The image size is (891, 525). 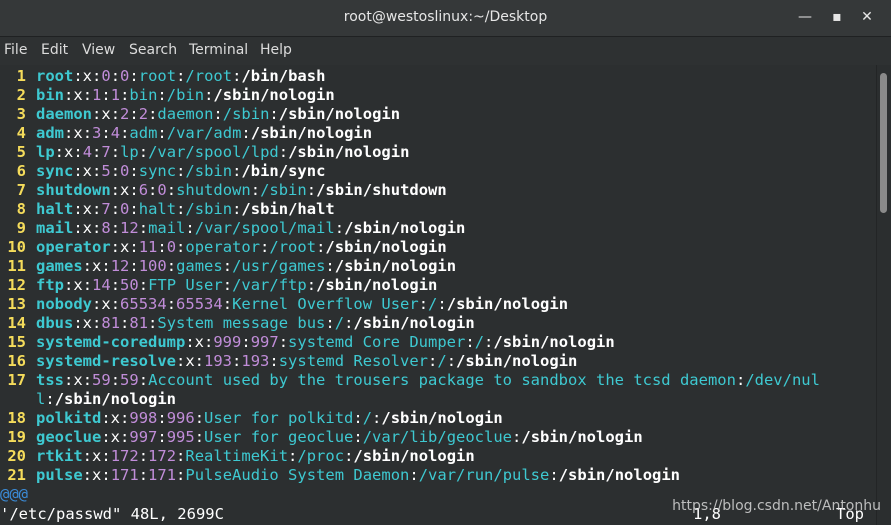 What do you see at coordinates (157, 209) in the screenshot?
I see `gecos: halt` at bounding box center [157, 209].